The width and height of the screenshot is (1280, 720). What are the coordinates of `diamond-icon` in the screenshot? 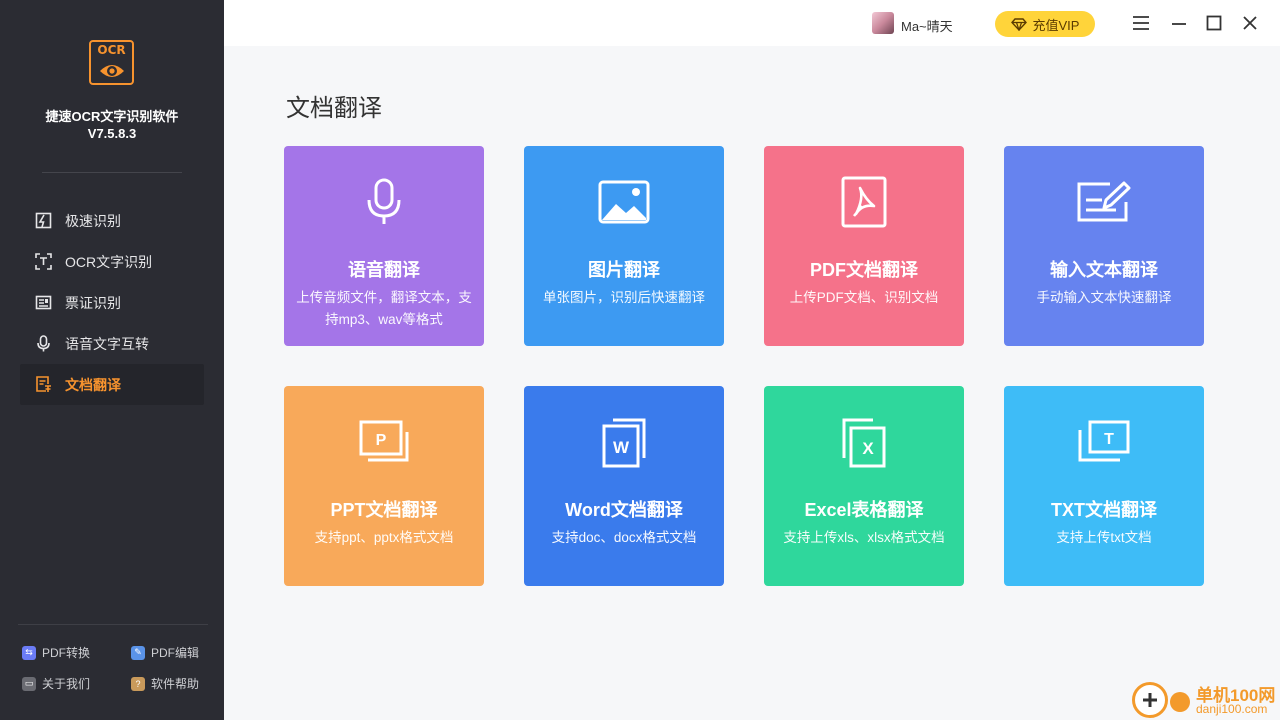 It's located at (1018, 24).